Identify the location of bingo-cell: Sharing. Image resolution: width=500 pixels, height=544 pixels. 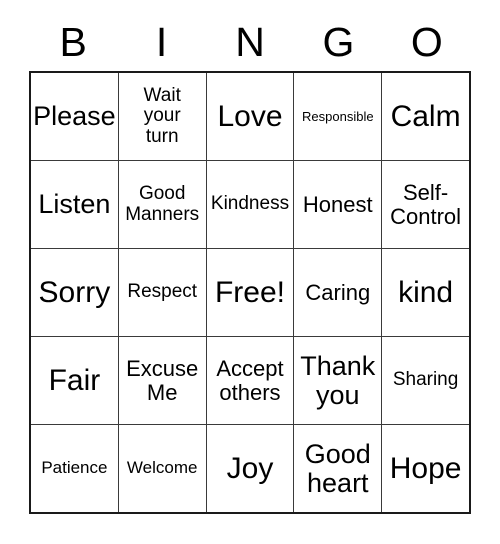
(425, 380).